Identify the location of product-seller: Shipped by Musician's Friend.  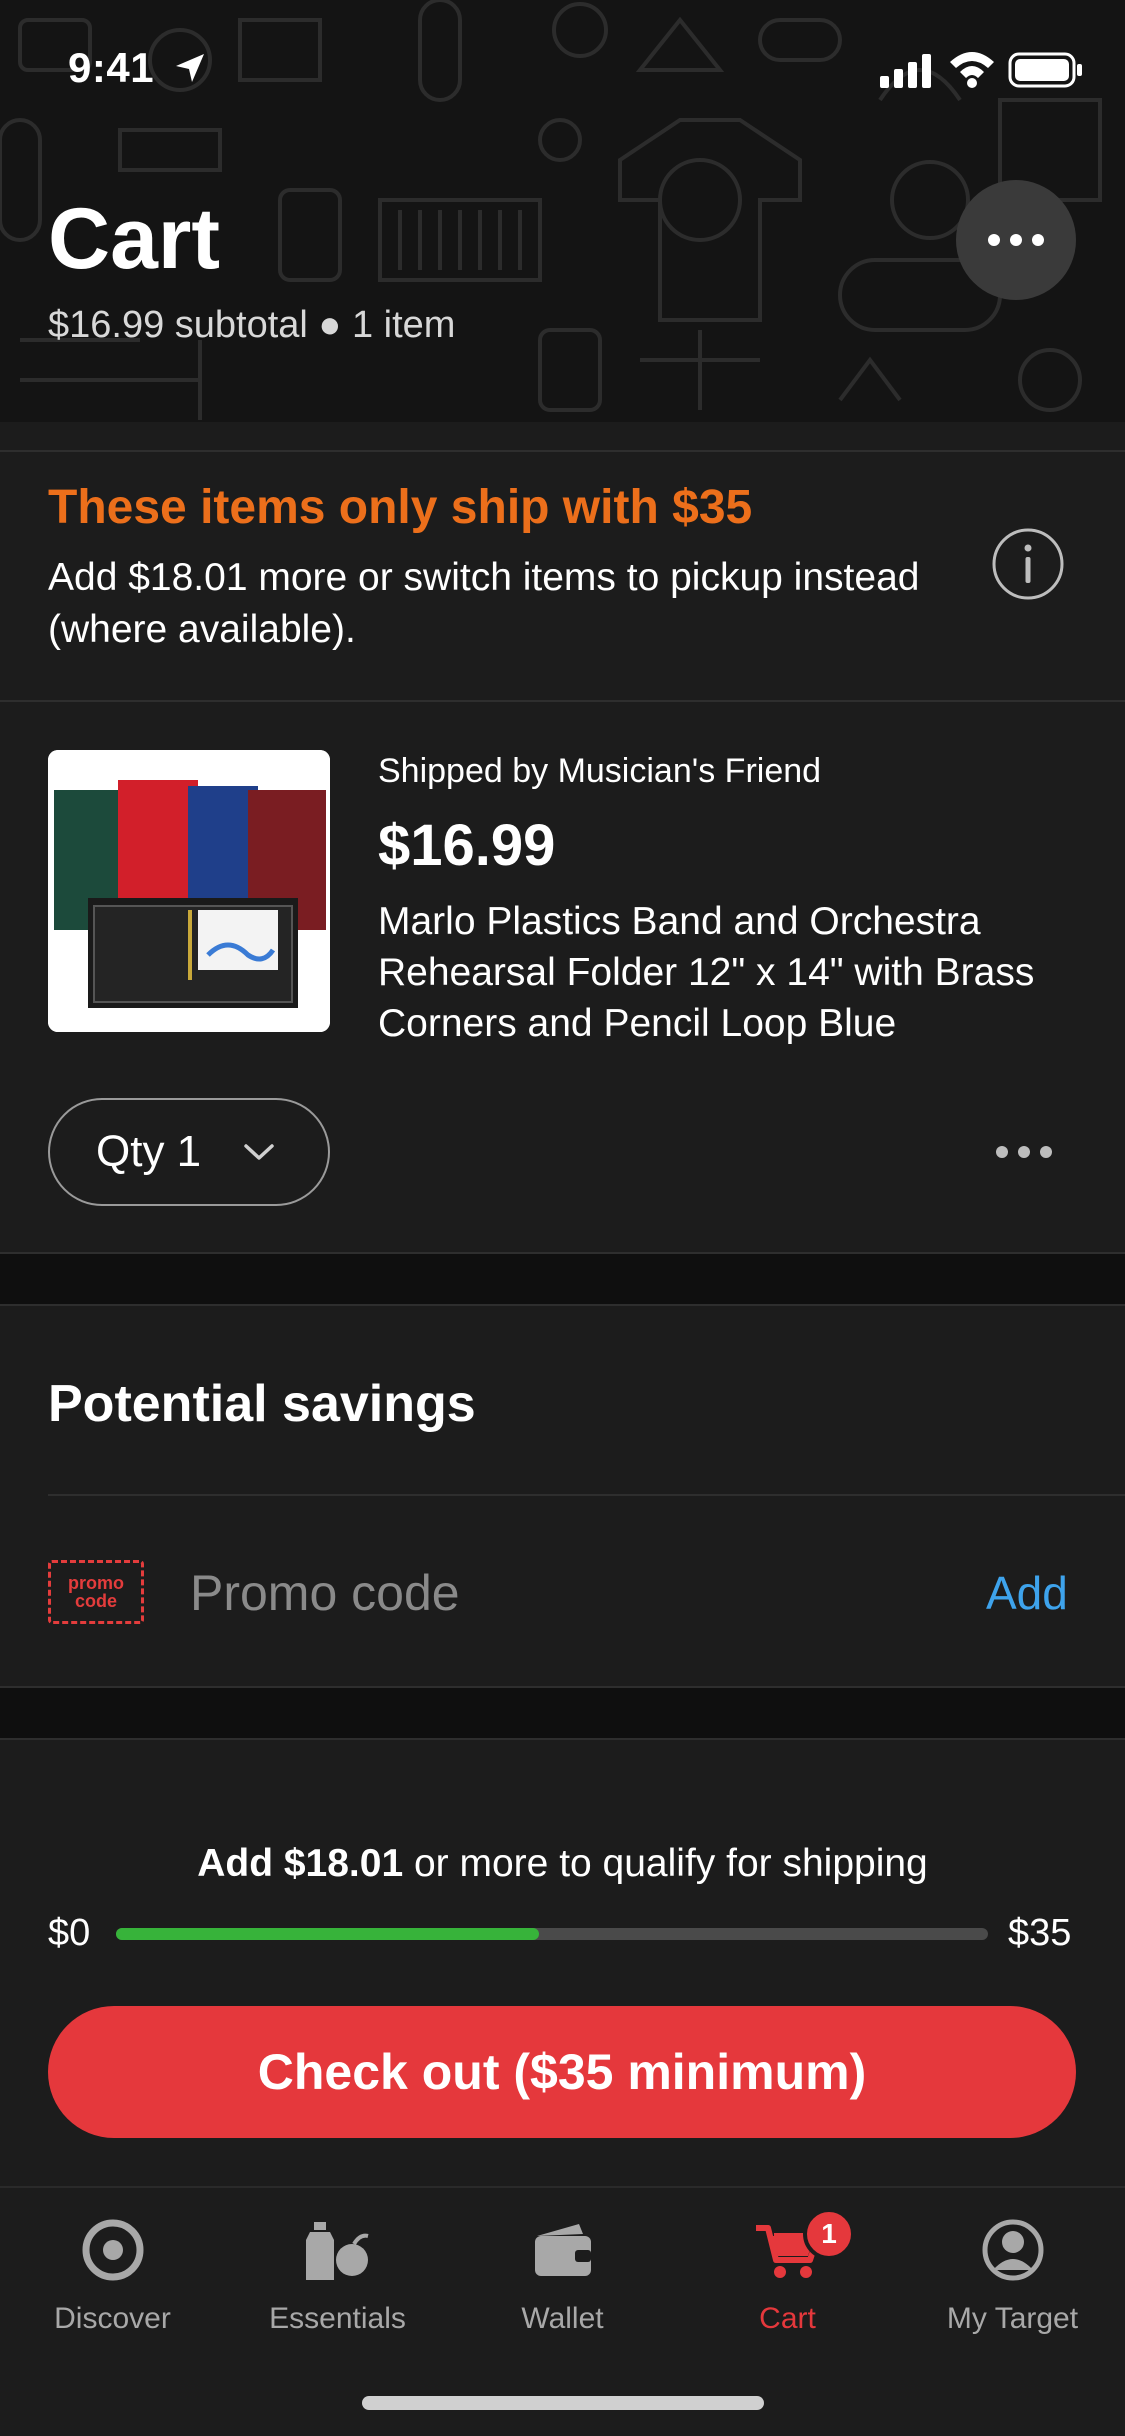
(600, 771).